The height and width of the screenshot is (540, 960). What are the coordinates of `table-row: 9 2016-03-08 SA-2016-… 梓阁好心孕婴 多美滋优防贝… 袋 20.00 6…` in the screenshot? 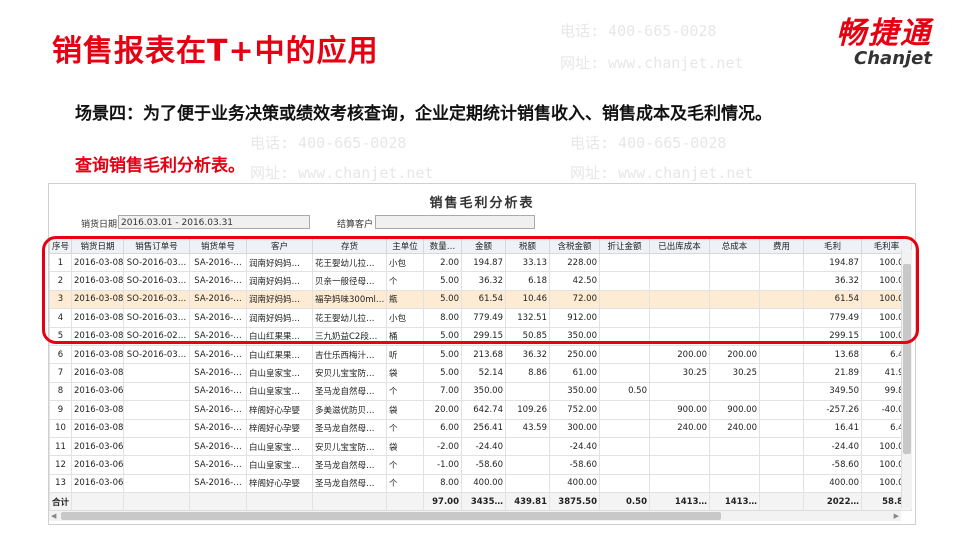 It's located at (480, 410).